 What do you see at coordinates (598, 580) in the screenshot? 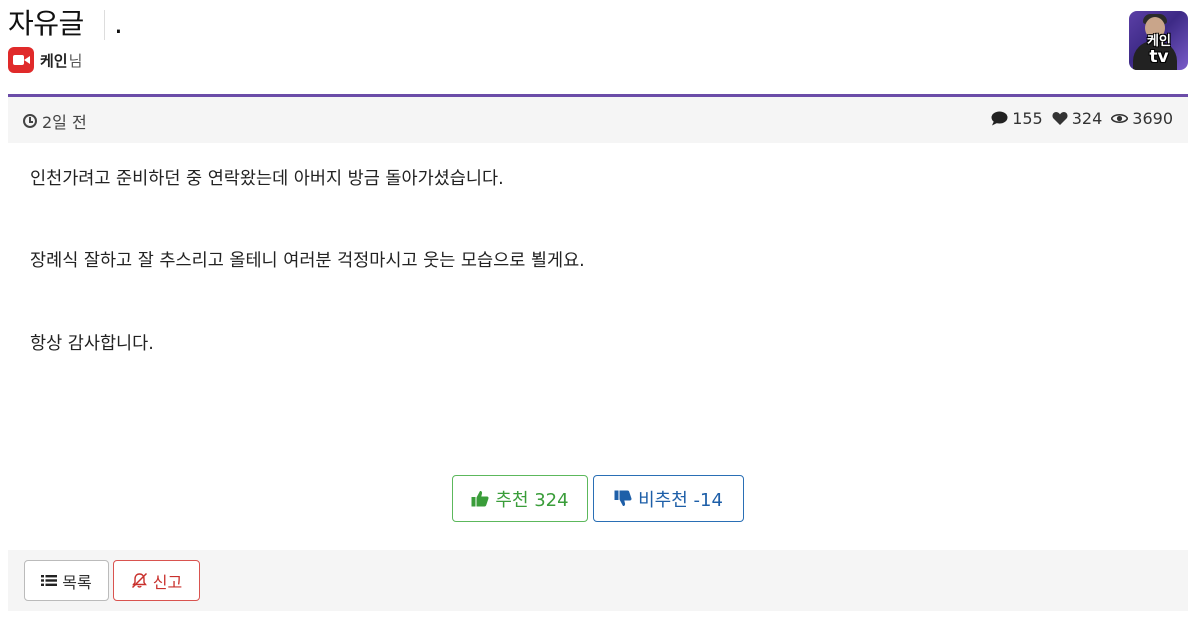
I see `post-footer-bar: 목록 신고` at bounding box center [598, 580].